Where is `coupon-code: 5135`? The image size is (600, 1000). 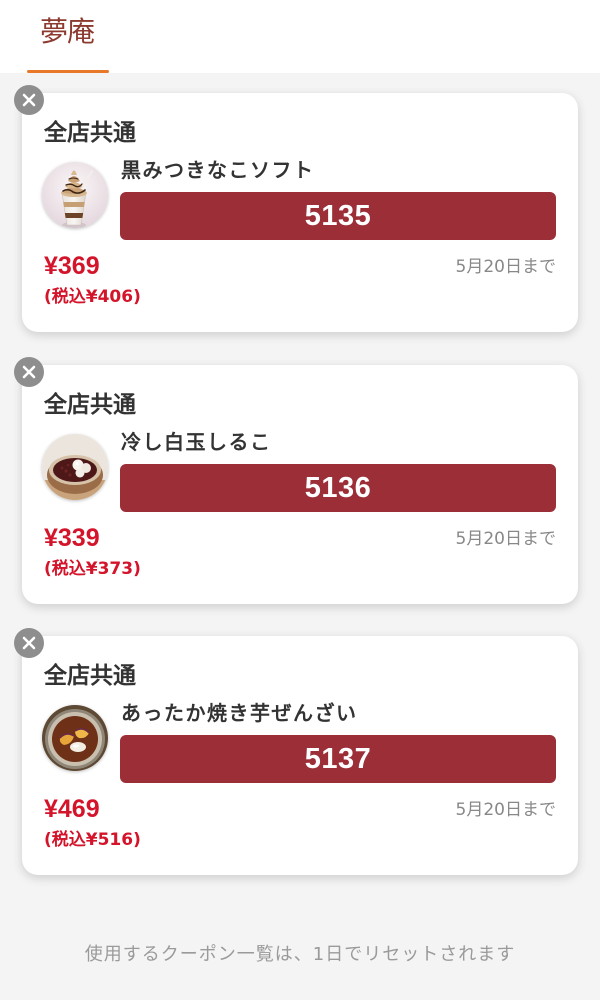 coupon-code: 5135 is located at coordinates (338, 216).